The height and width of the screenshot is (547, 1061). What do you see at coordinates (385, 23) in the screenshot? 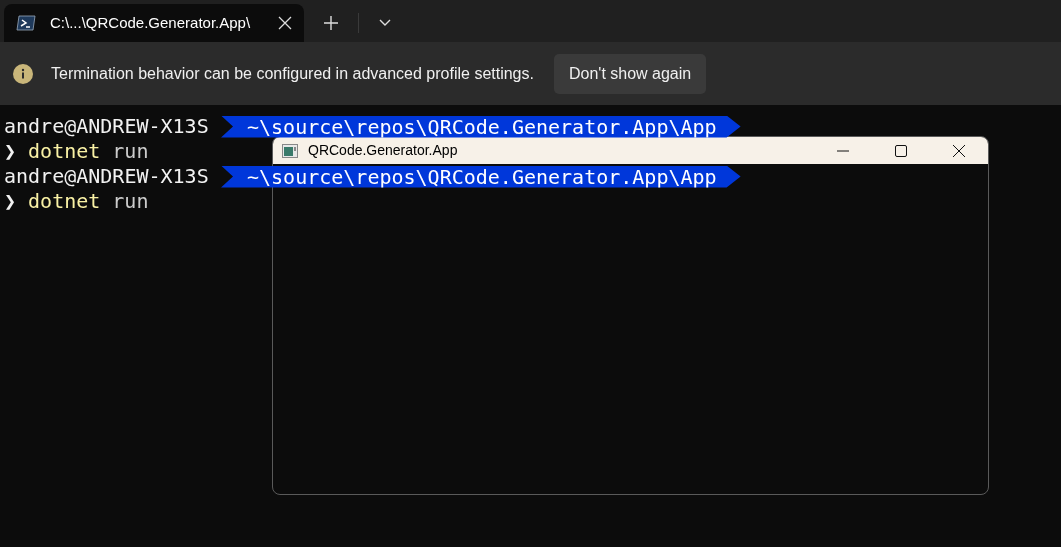
I see `dropdown-icon` at bounding box center [385, 23].